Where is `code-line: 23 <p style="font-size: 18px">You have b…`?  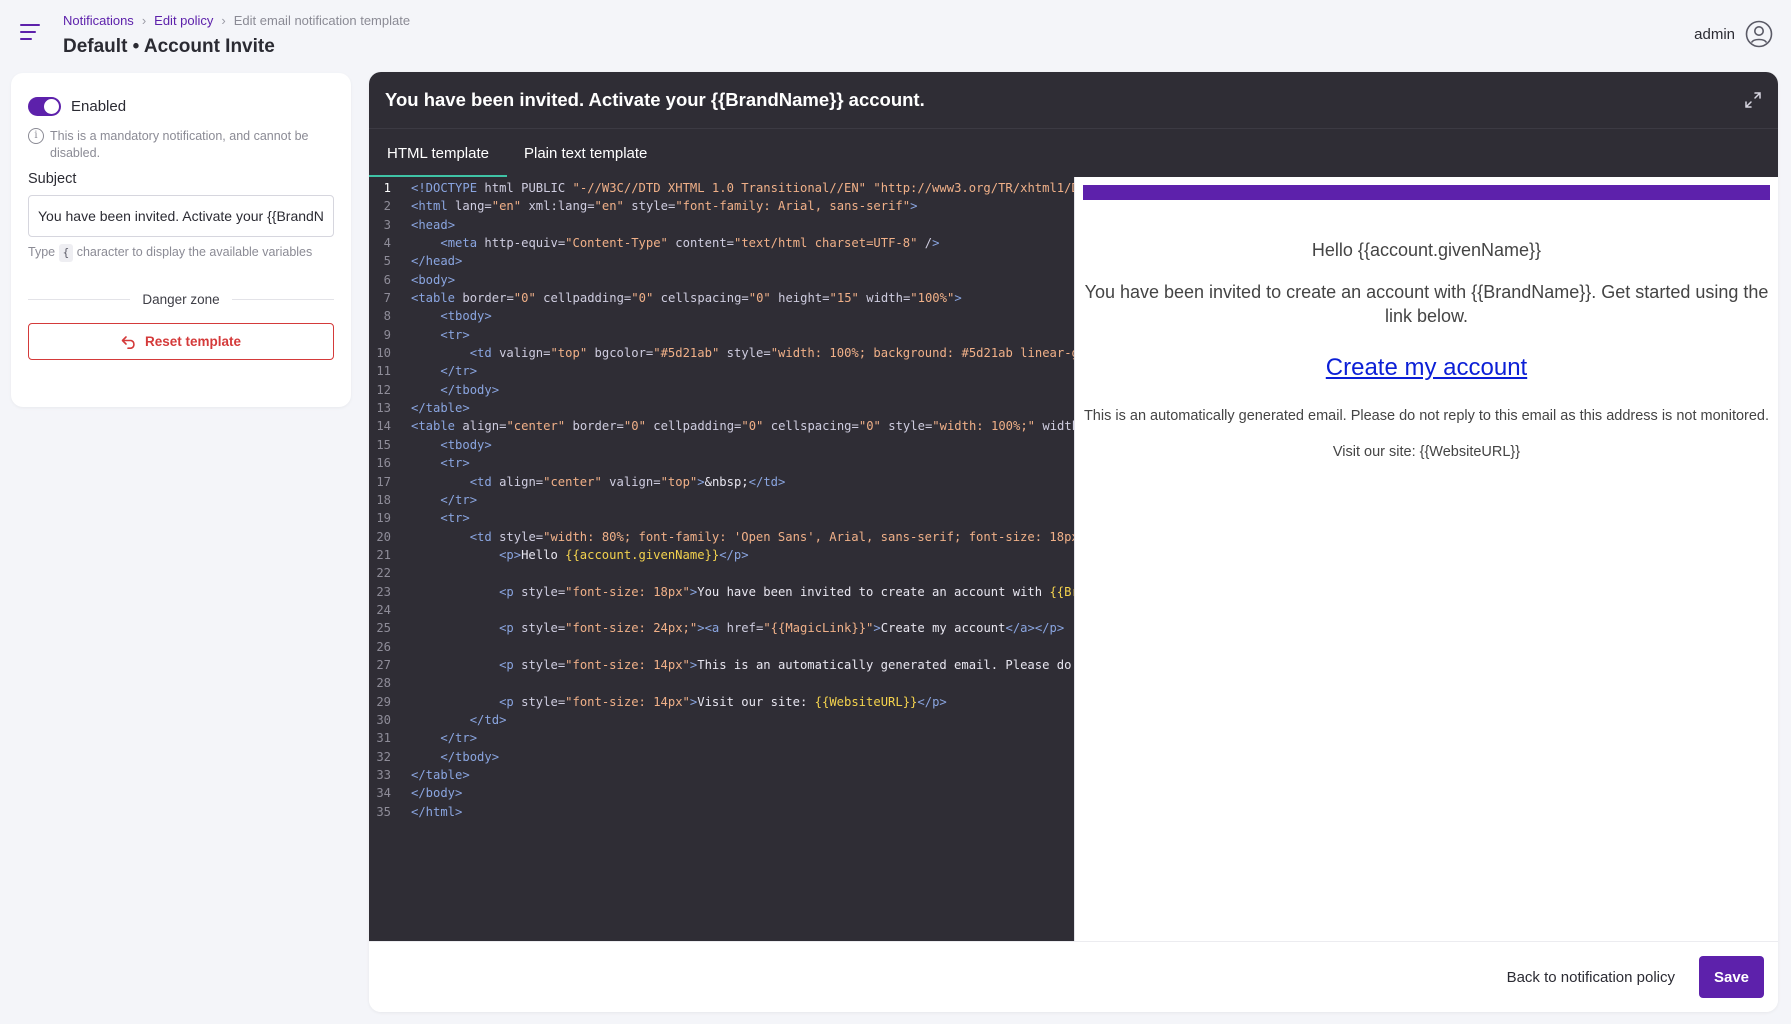
code-line: 23 <p style="font-size: 18px">You have b… is located at coordinates (721, 592).